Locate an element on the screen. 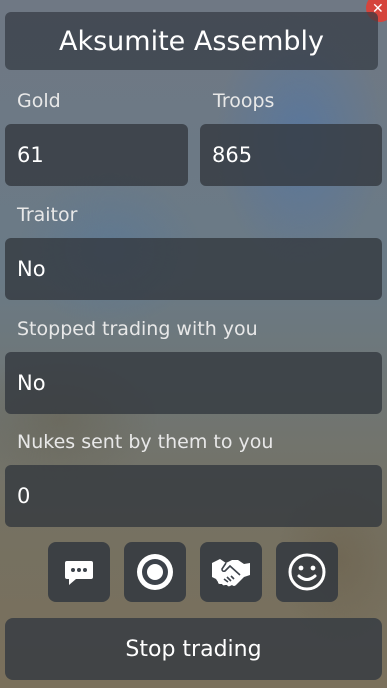  gold-value-box: 61 is located at coordinates (96, 155).